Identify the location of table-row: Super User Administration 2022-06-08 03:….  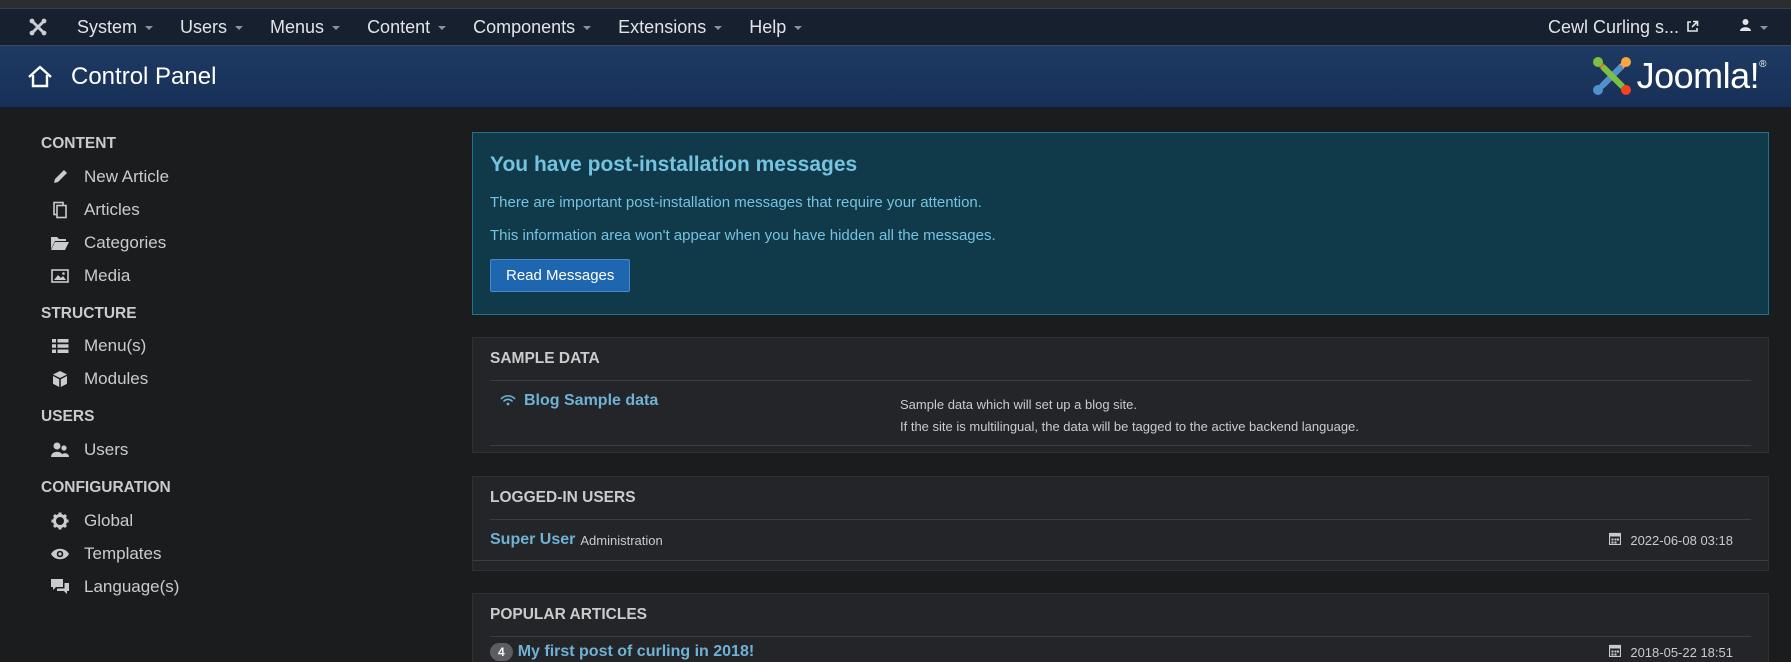
(1120, 540).